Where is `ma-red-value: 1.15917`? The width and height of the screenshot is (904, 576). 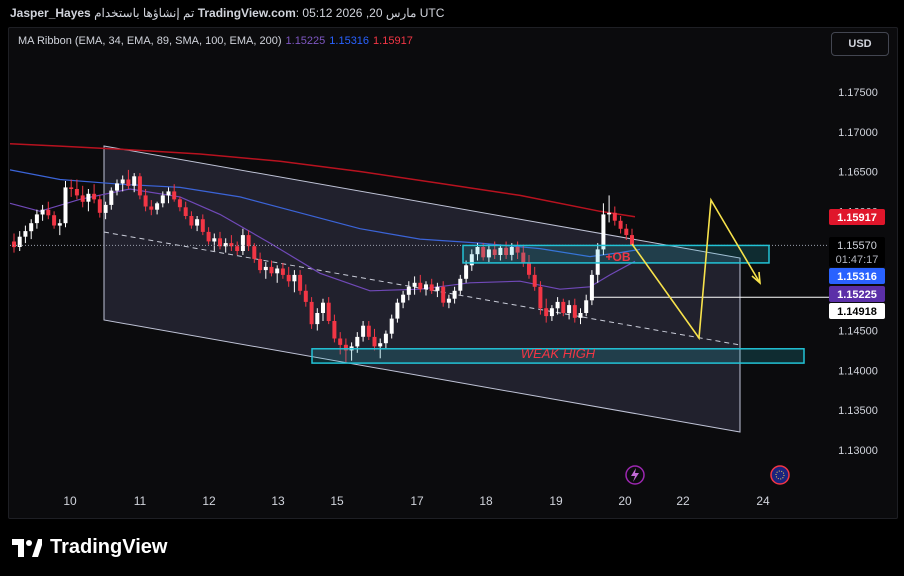
ma-red-value: 1.15917 is located at coordinates (393, 41).